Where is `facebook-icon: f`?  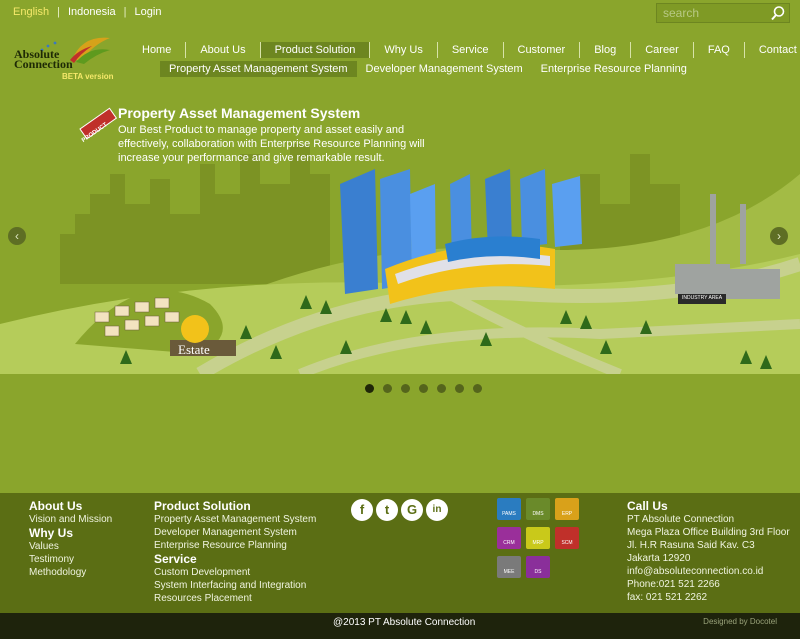
facebook-icon: f is located at coordinates (362, 510).